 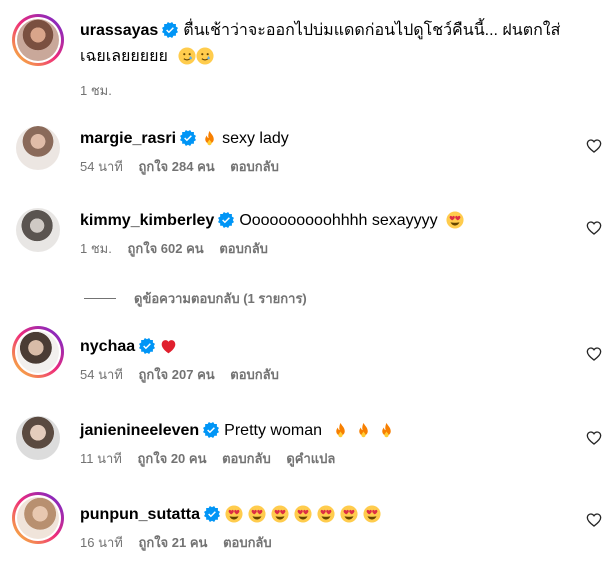 I want to click on like-count: ถูกใจ 207 คน, so click(x=176, y=374).